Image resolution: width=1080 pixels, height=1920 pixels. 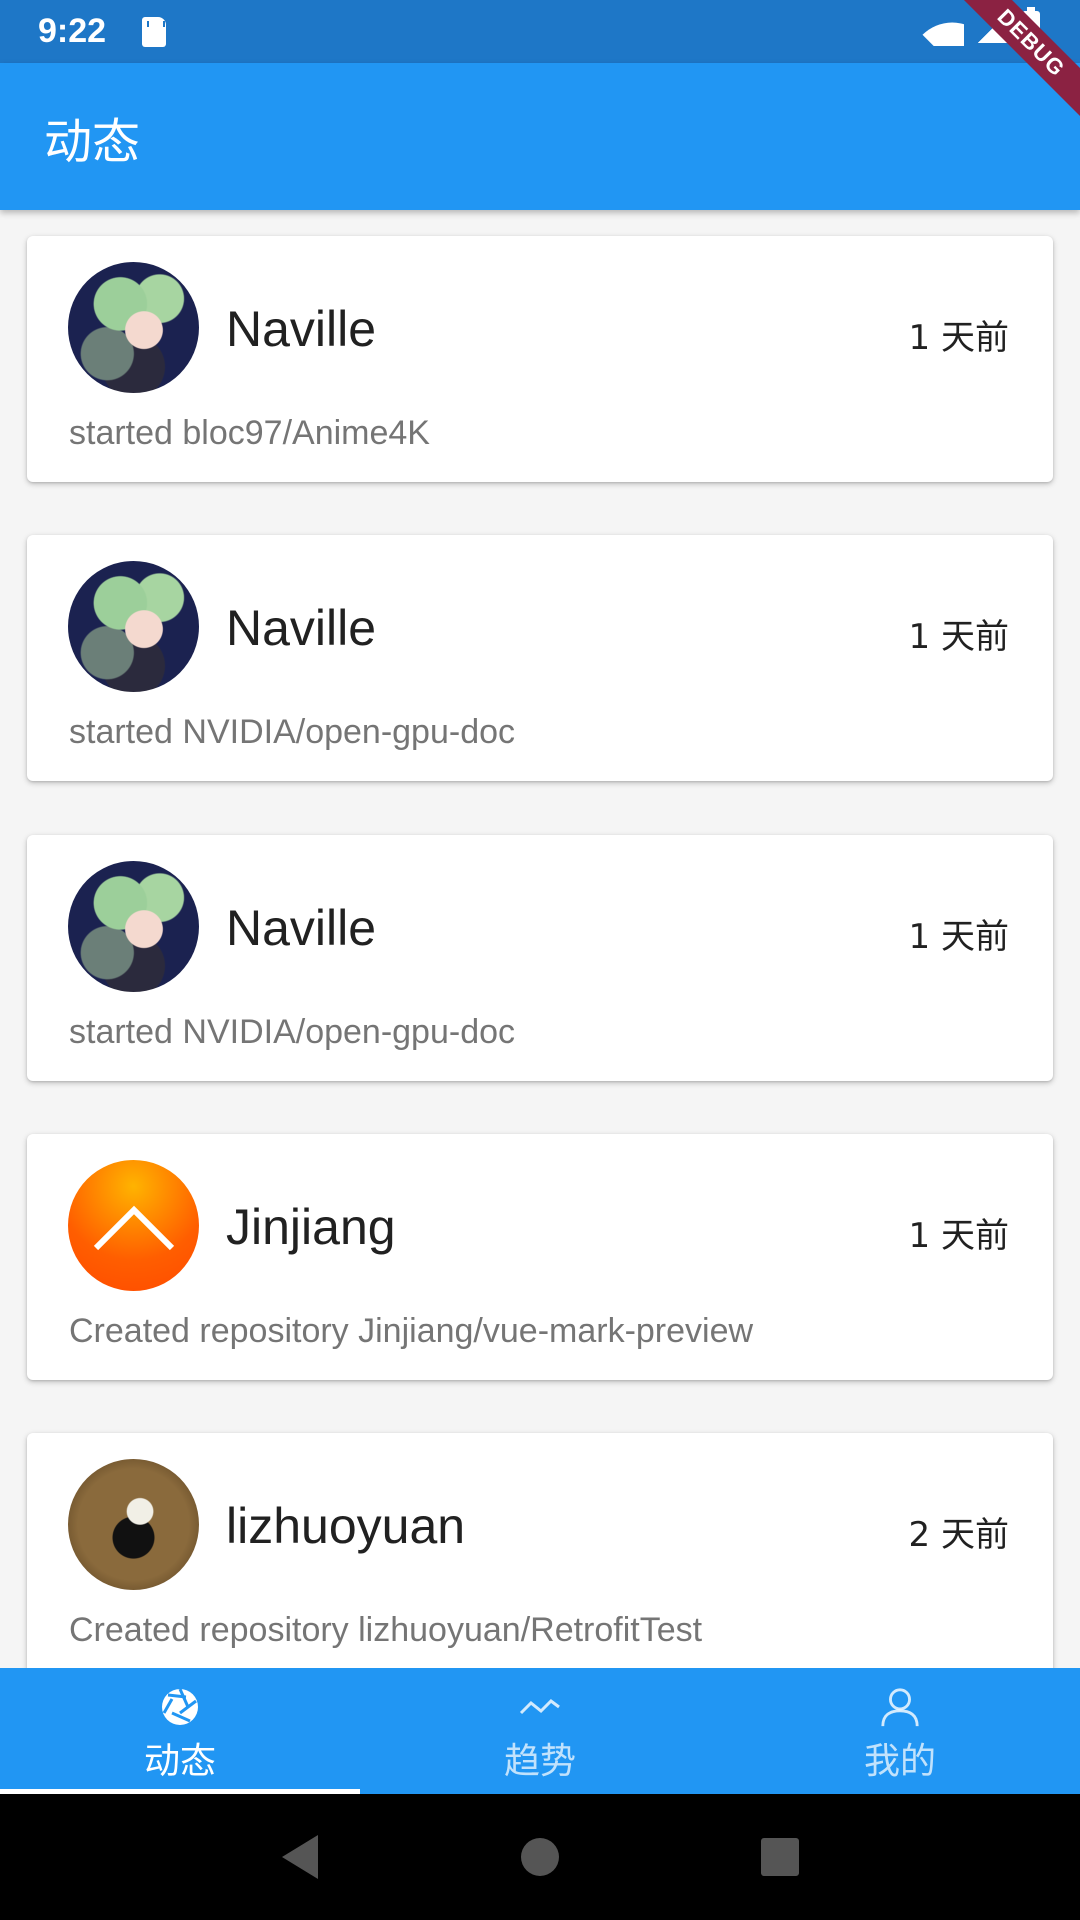 What do you see at coordinates (540, 136) in the screenshot?
I see `app-bar: 动态` at bounding box center [540, 136].